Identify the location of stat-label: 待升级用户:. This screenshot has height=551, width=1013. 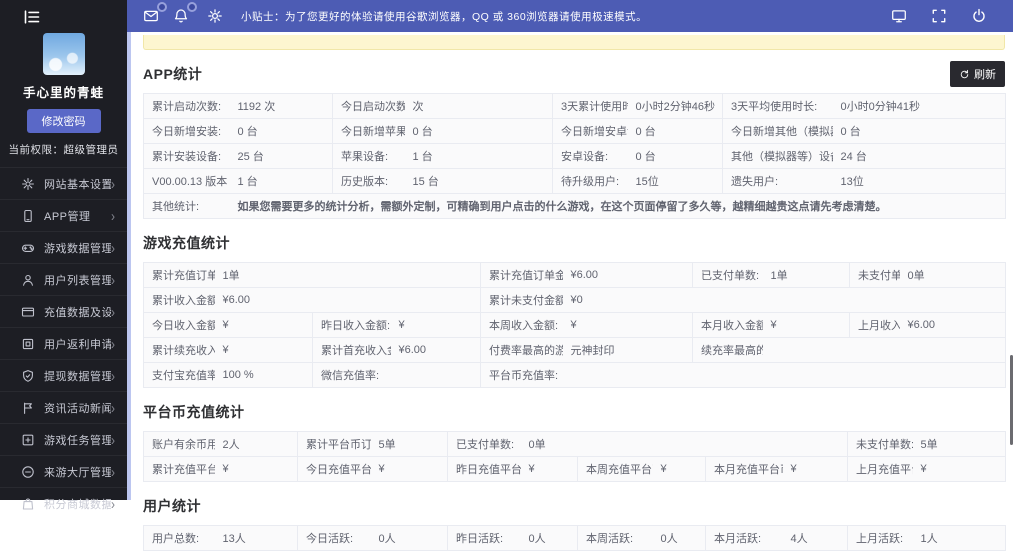
(590, 181).